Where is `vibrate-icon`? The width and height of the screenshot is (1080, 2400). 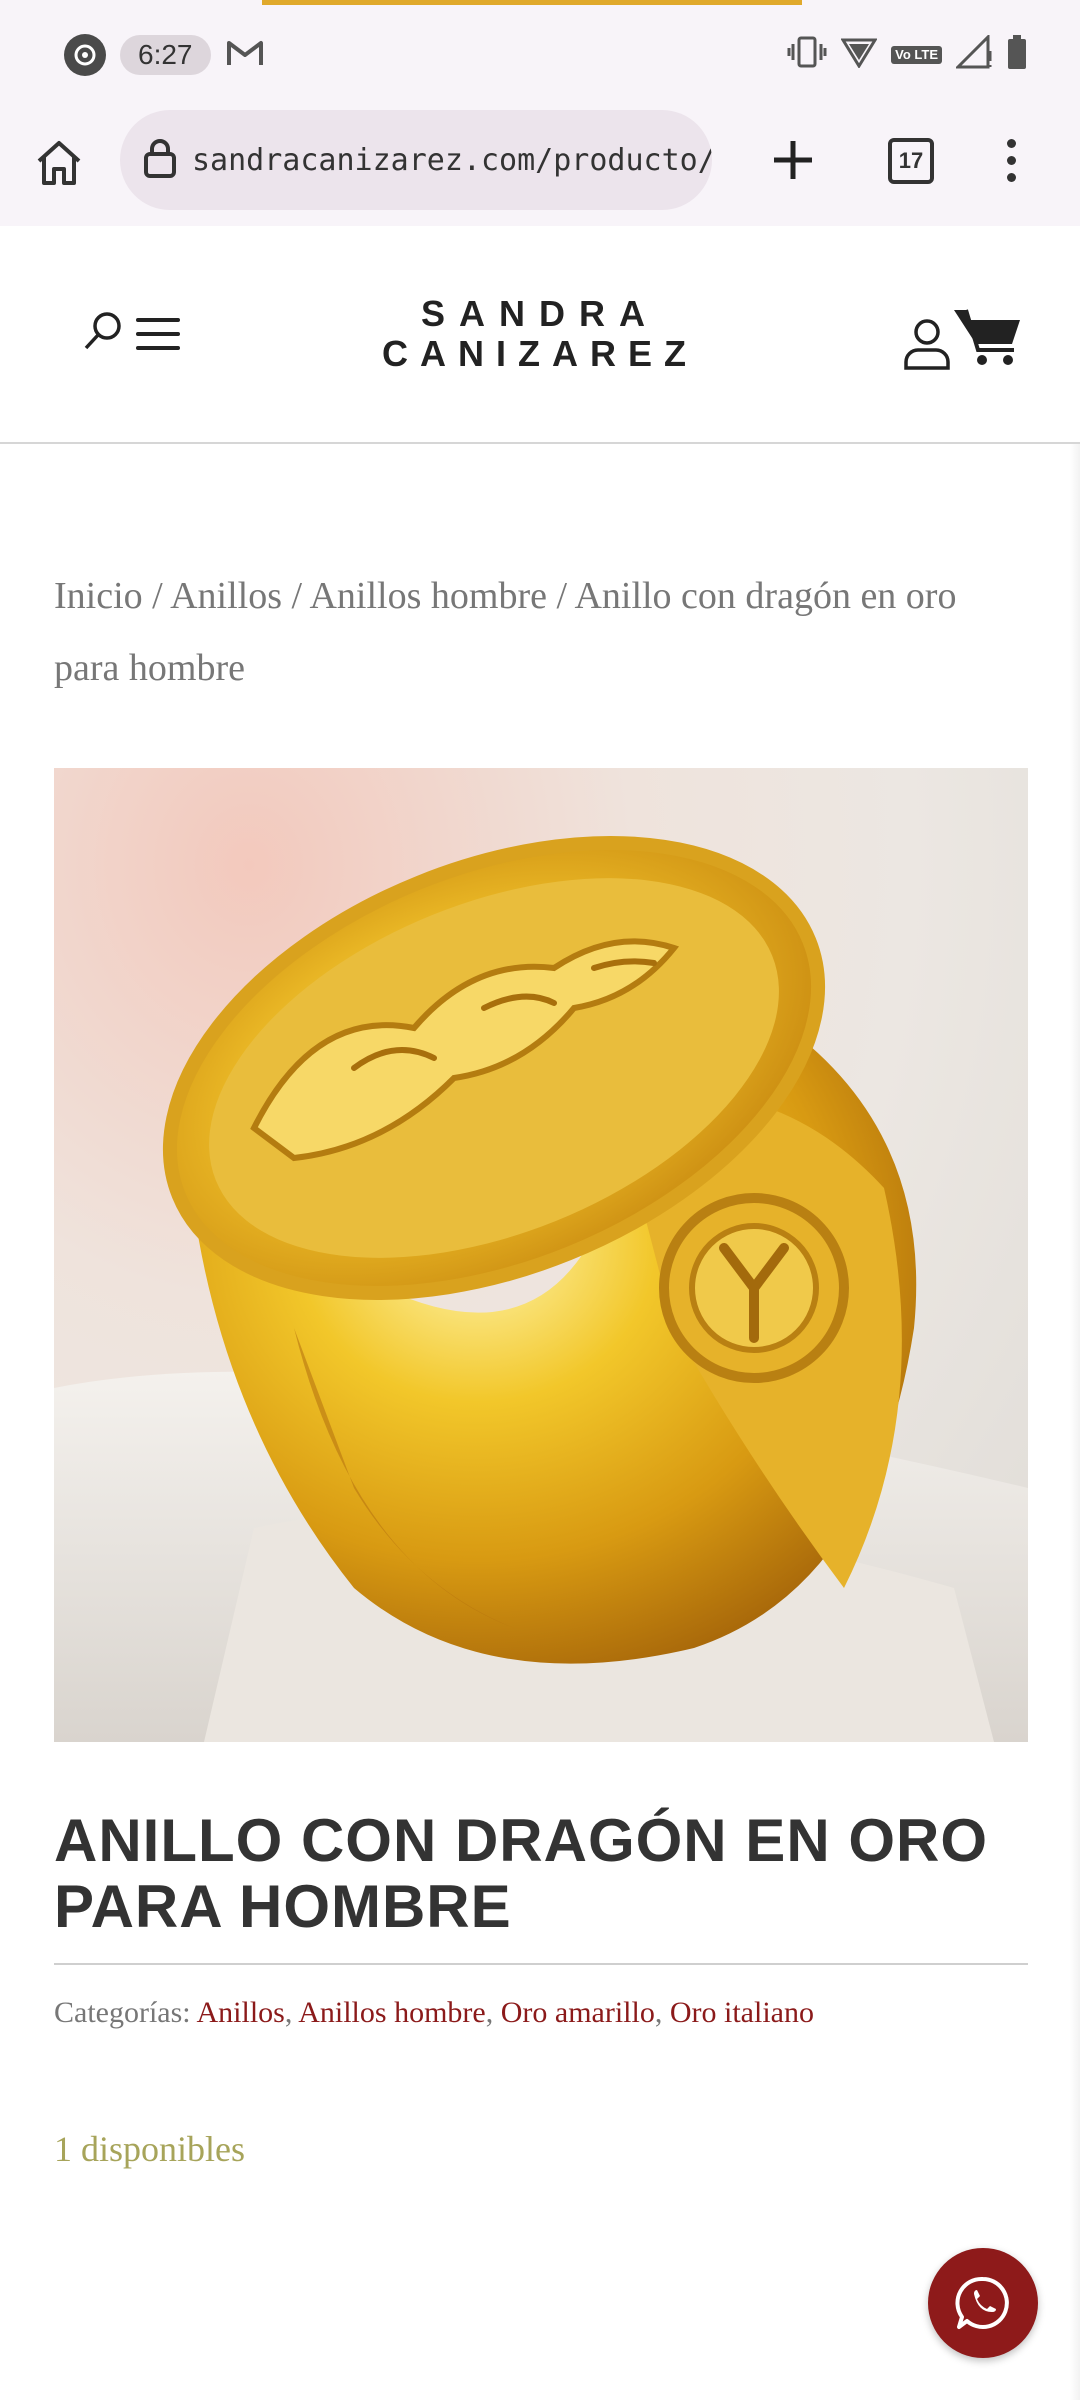
vibrate-icon is located at coordinates (807, 54).